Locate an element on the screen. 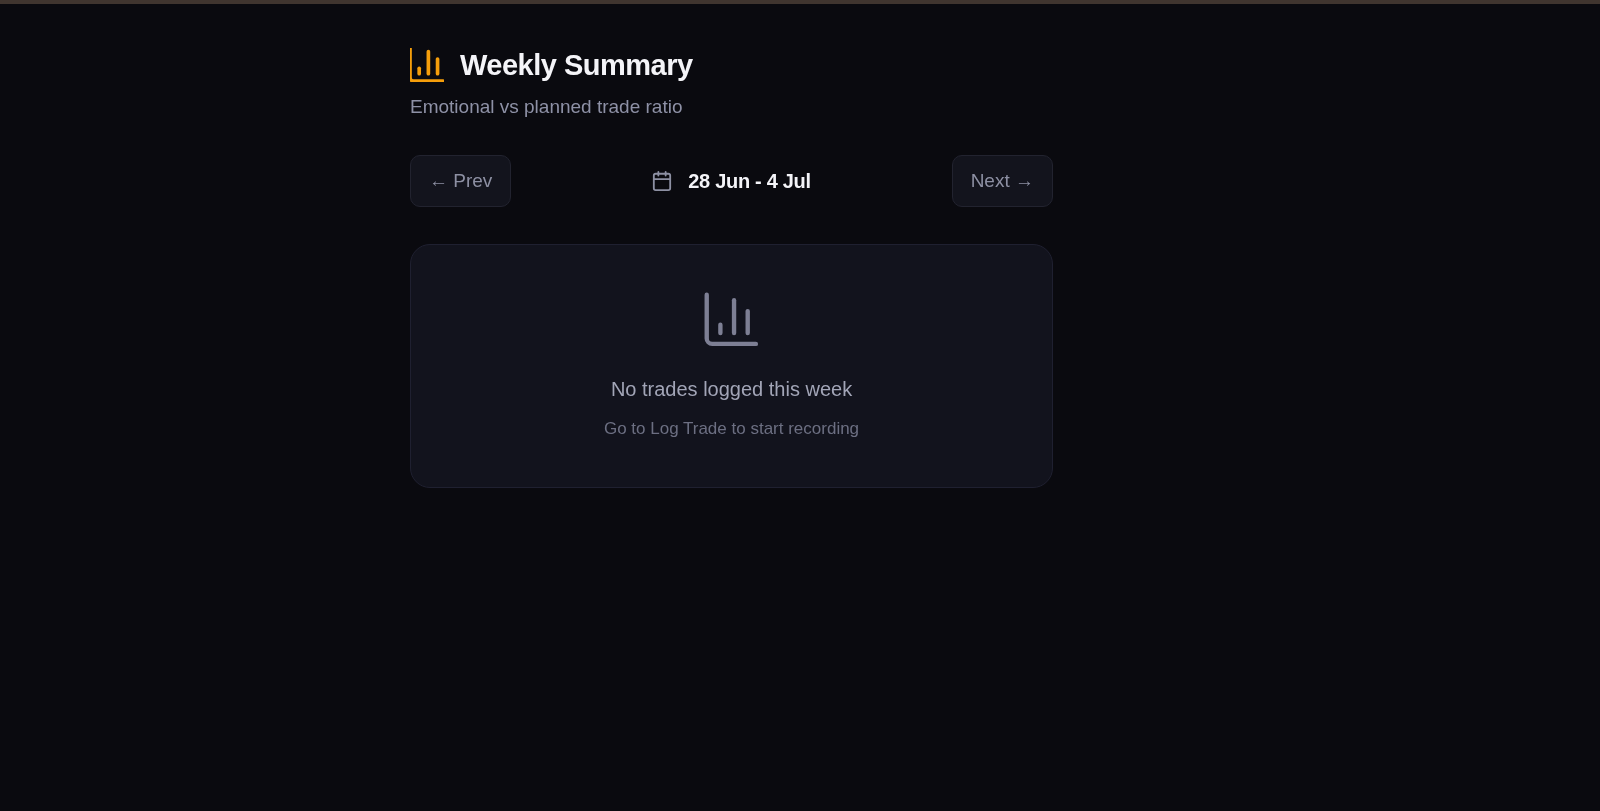 The width and height of the screenshot is (1600, 811). next-week-button: Next → is located at coordinates (1002, 181).